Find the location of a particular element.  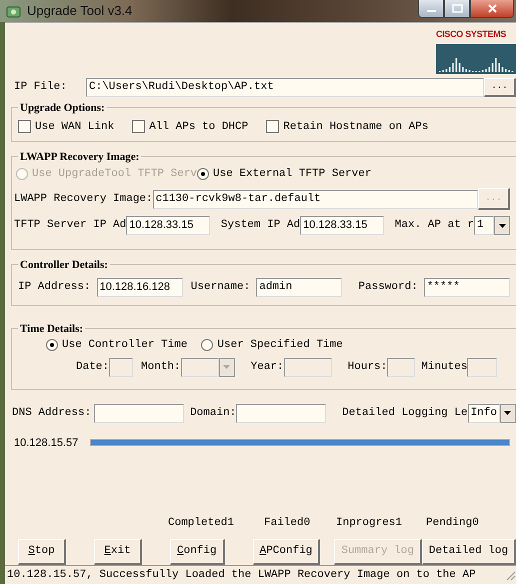

radio-label: Use UpgradeTool TFTP Serv is located at coordinates (115, 174).